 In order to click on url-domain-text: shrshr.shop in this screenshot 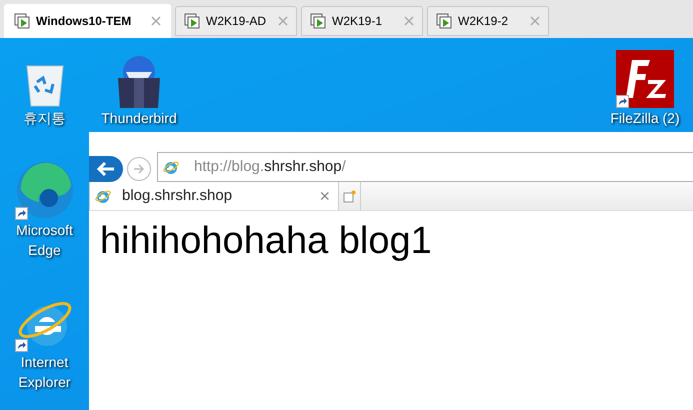, I will do `click(303, 166)`.